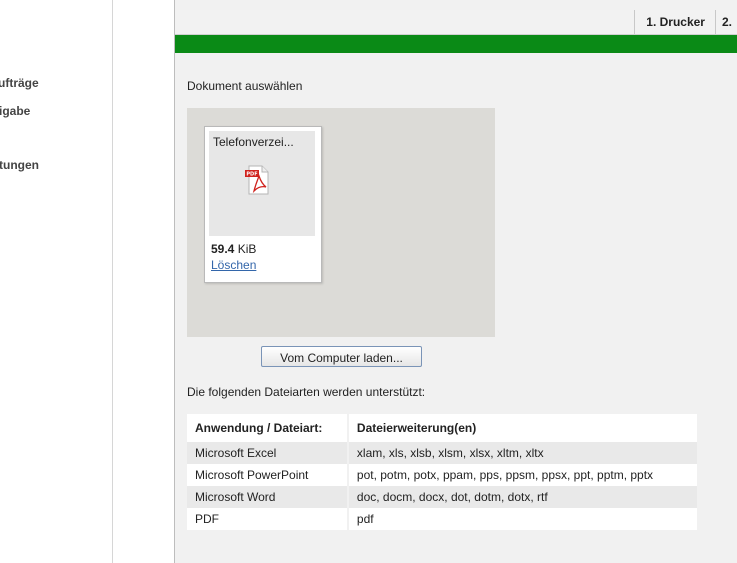 Image resolution: width=737 pixels, height=563 pixels. Describe the element at coordinates (267, 453) in the screenshot. I see `cell-application: Microsoft Excel` at that location.